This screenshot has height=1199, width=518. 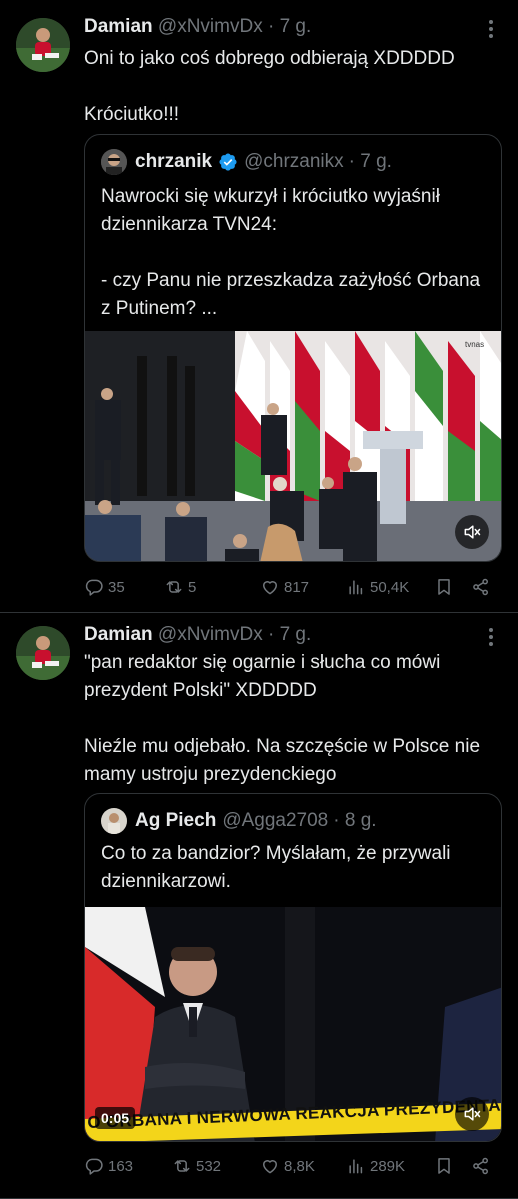 What do you see at coordinates (354, 821) in the screenshot?
I see `quoted-tweet-time: · 8 g.` at bounding box center [354, 821].